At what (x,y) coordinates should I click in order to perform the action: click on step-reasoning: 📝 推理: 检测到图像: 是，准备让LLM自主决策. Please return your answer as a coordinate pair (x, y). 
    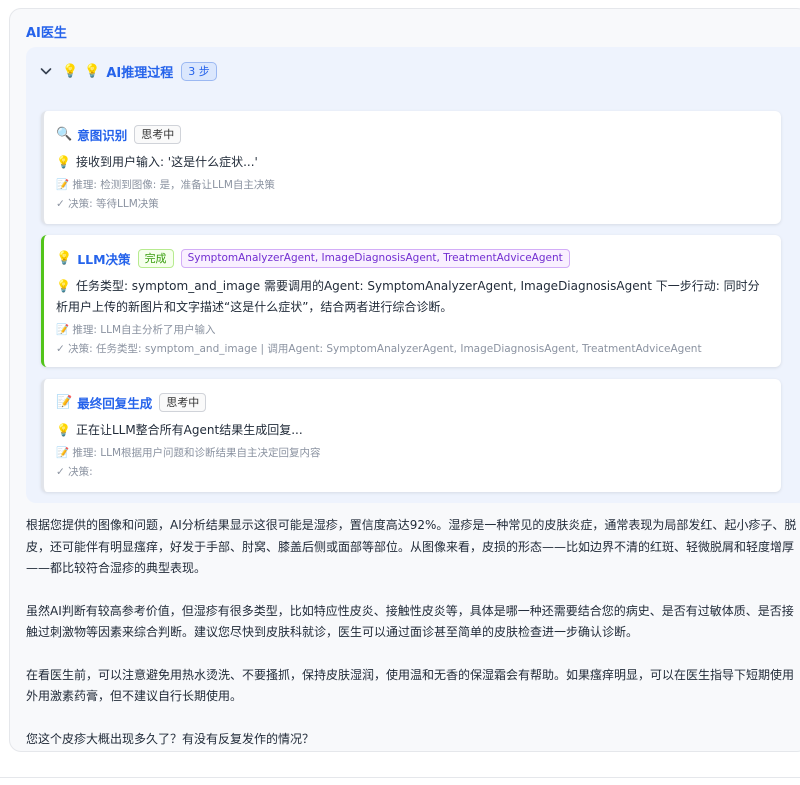
    Looking at the image, I should click on (165, 185).